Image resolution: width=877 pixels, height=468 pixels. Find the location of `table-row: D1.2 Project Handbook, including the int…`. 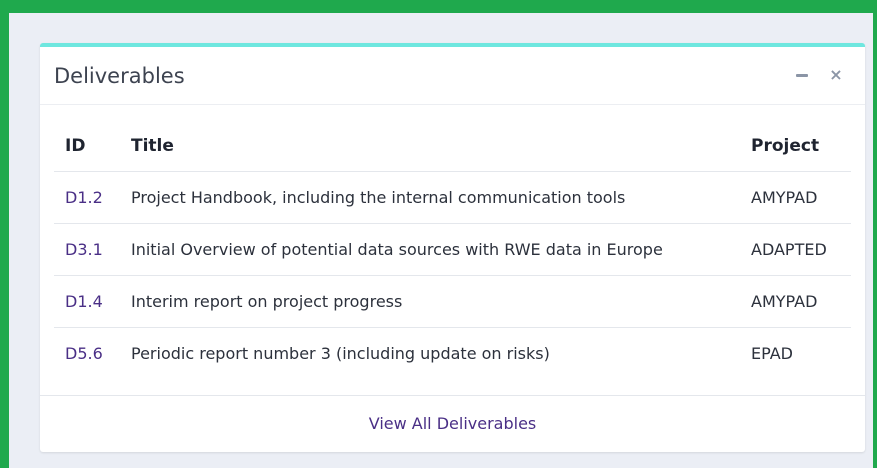

table-row: D1.2 Project Handbook, including the int… is located at coordinates (452, 198).